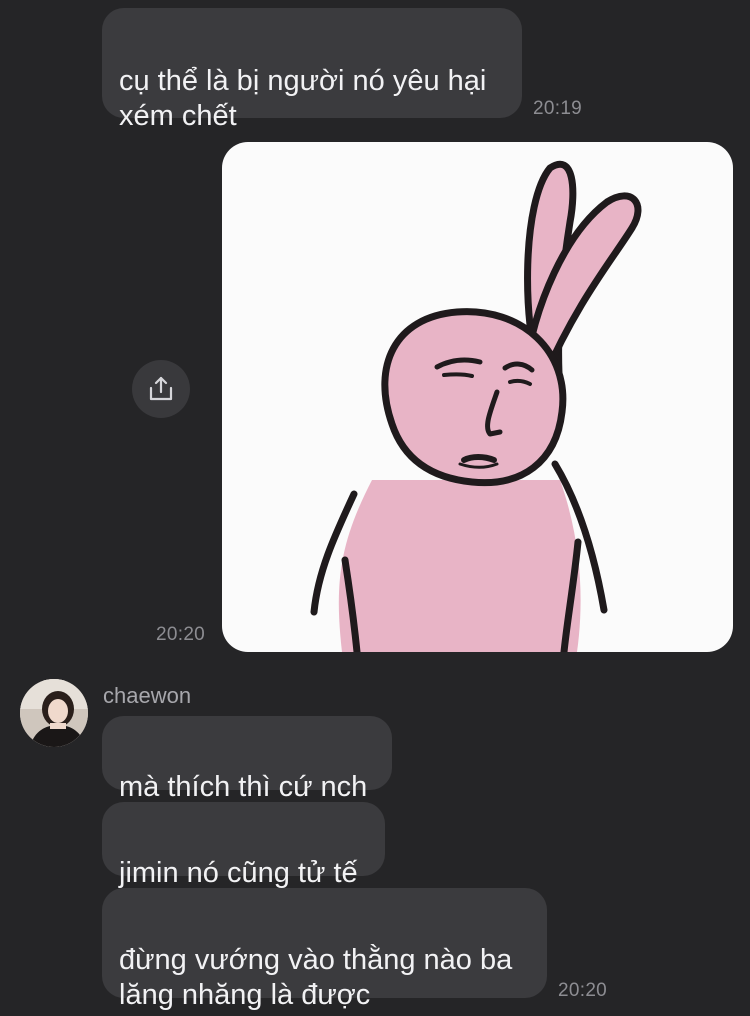 The height and width of the screenshot is (1016, 750). What do you see at coordinates (247, 759) in the screenshot?
I see `message-bubble: mà thích thì cứ nch` at bounding box center [247, 759].